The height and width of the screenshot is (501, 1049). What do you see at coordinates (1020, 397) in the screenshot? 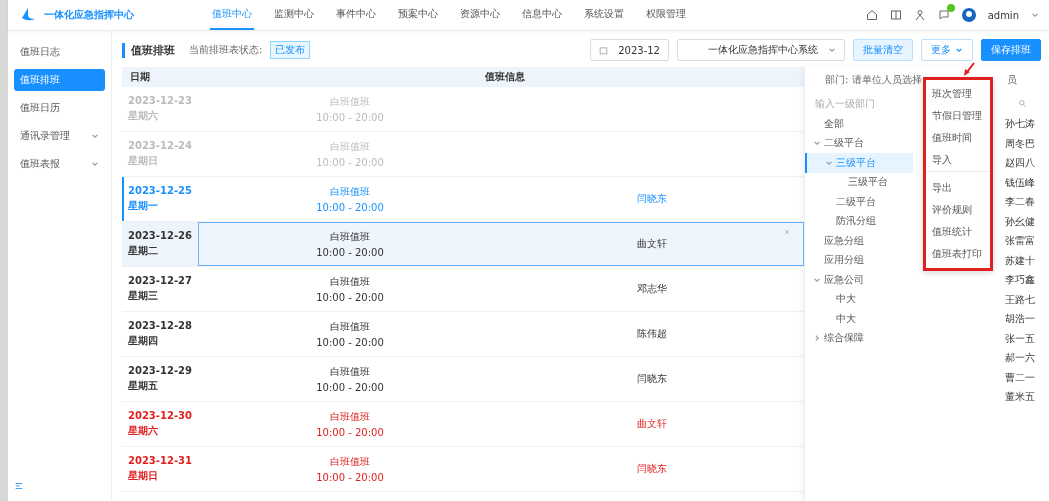
I see `person-item: 董米五` at bounding box center [1020, 397].